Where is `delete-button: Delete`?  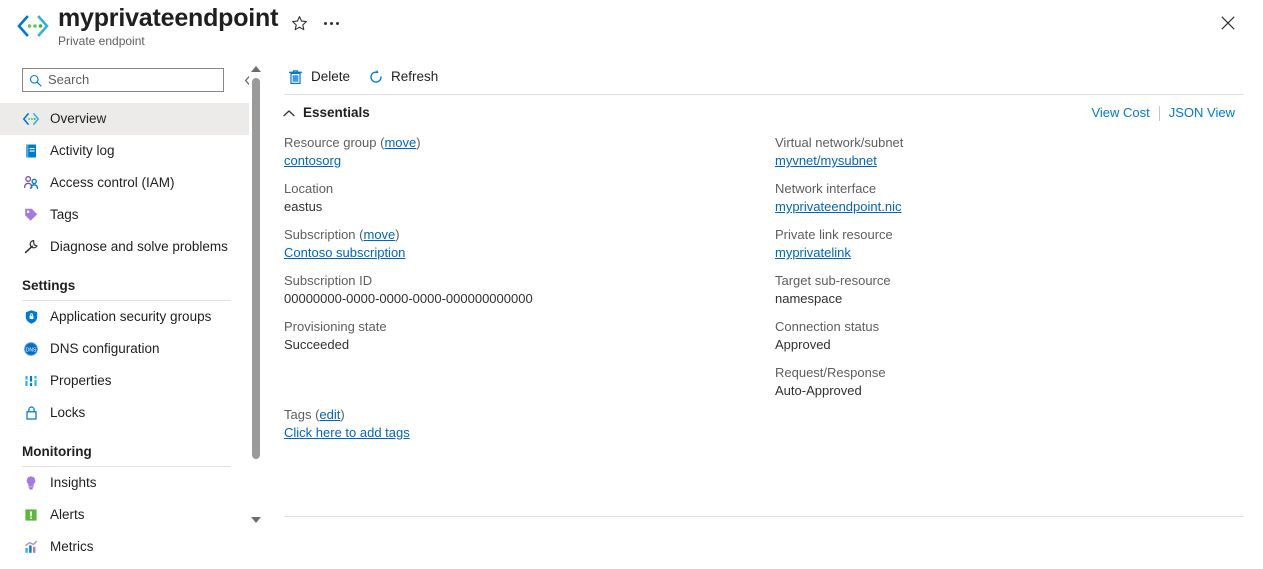 delete-button: Delete is located at coordinates (318, 77).